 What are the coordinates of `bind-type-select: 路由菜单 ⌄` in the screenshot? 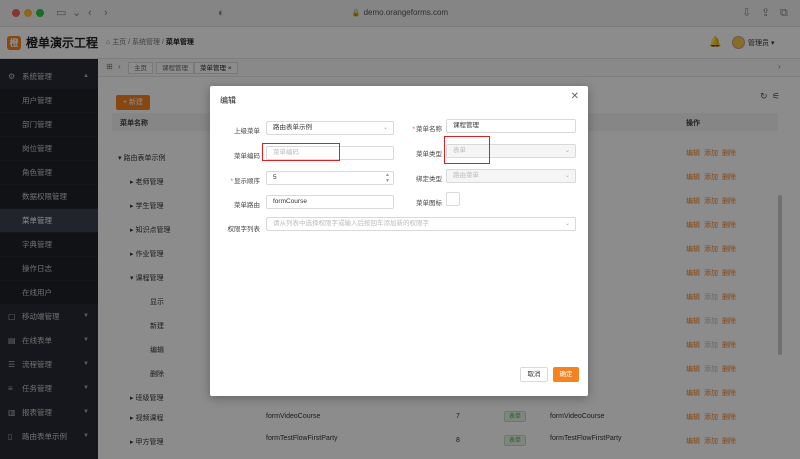 It's located at (511, 176).